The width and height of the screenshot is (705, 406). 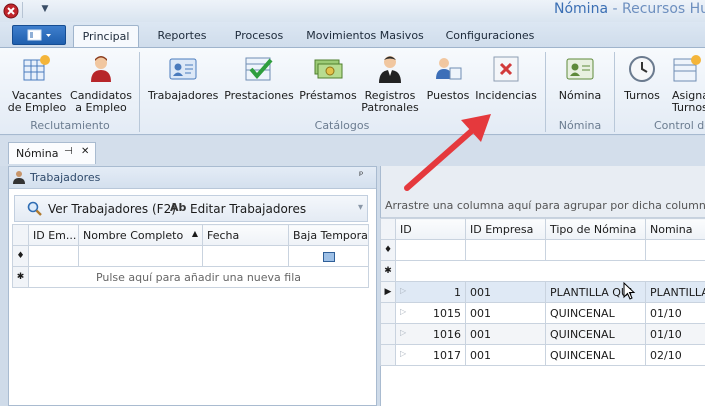 I want to click on sort-ascending-icon: ▲, so click(x=194, y=233).